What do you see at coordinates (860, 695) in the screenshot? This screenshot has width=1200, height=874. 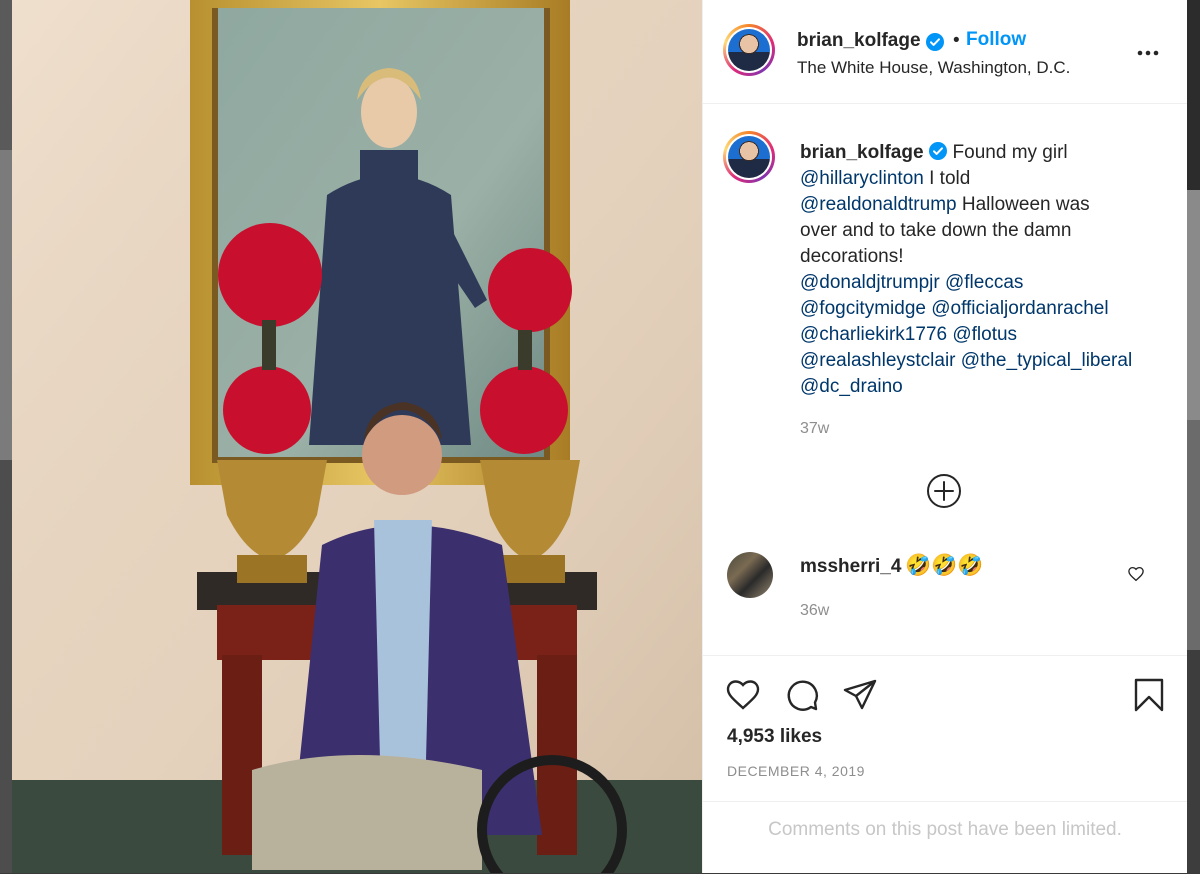 I see `share-paper-plane-icon` at bounding box center [860, 695].